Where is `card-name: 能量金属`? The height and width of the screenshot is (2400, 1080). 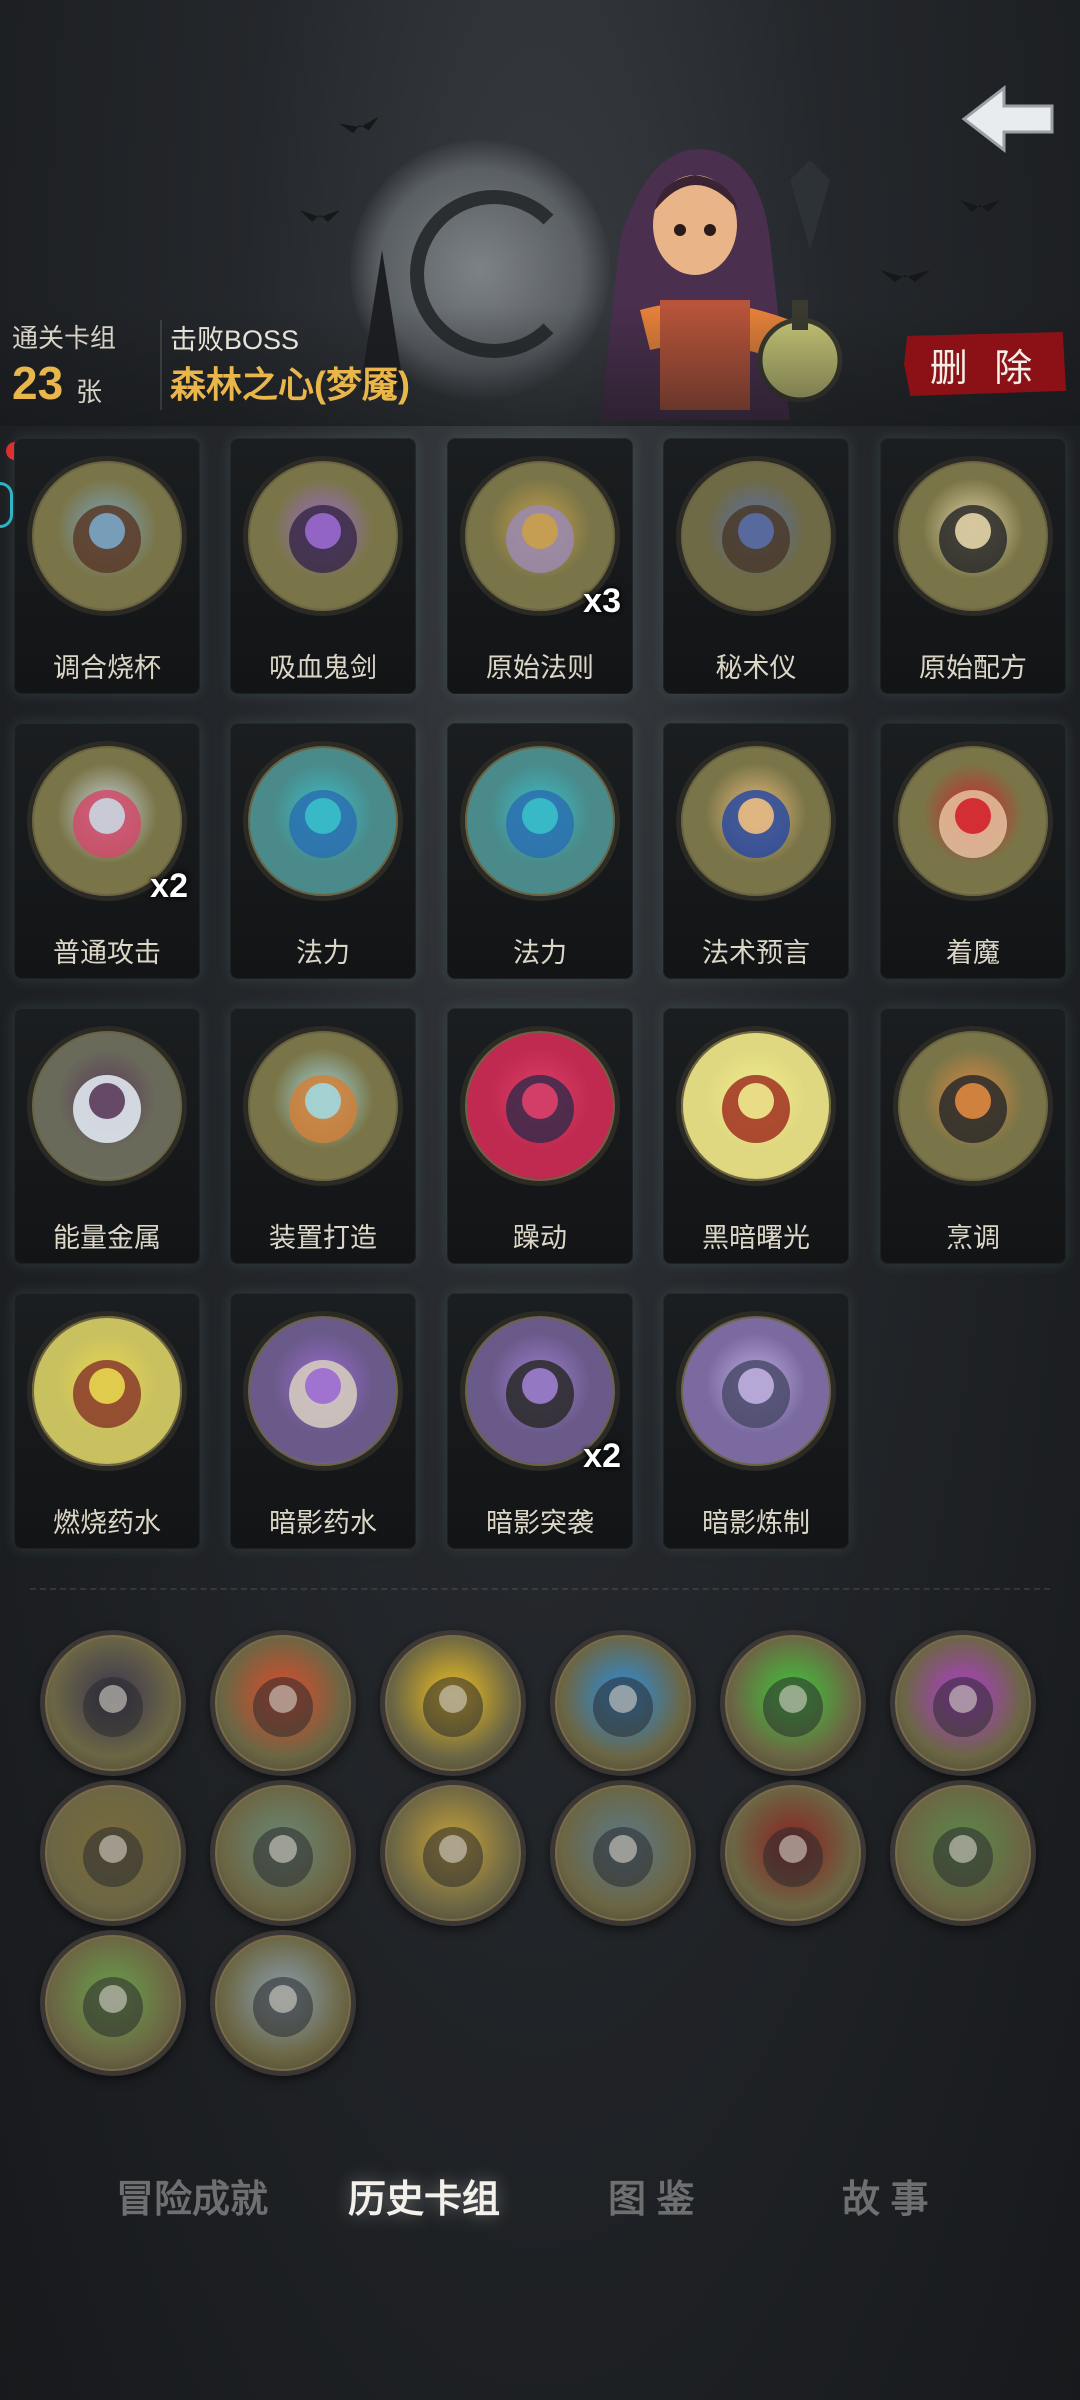
card-name: 能量金属 is located at coordinates (107, 1238).